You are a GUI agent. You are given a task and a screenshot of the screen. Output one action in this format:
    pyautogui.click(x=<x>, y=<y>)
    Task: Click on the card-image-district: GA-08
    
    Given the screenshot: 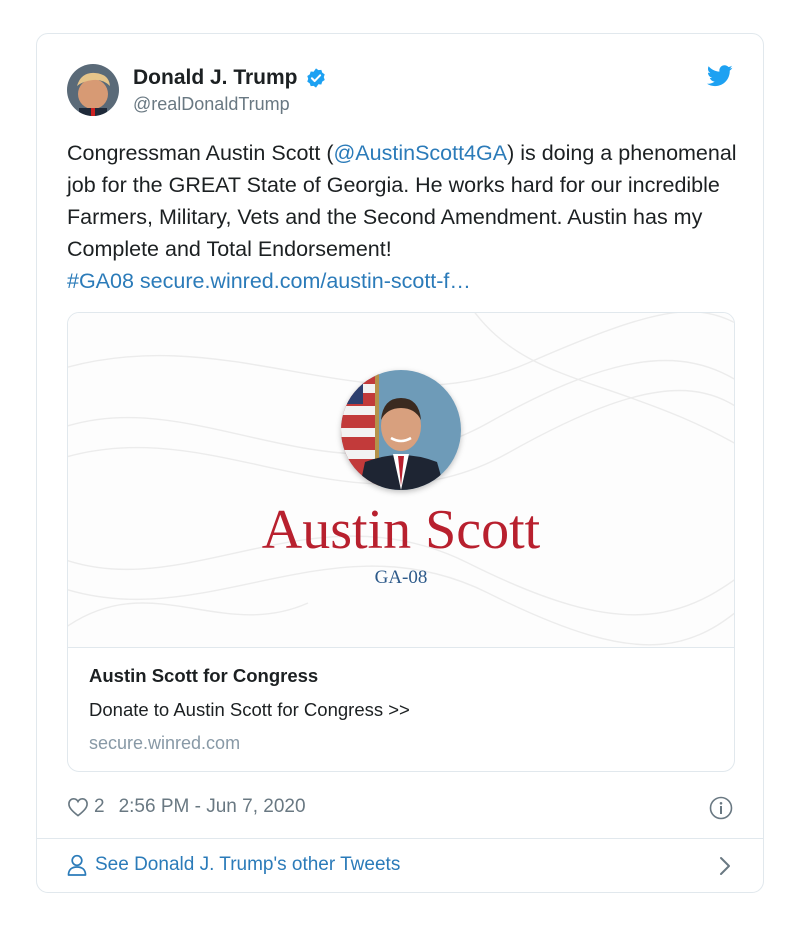 What is the action you would take?
    pyautogui.click(x=401, y=577)
    